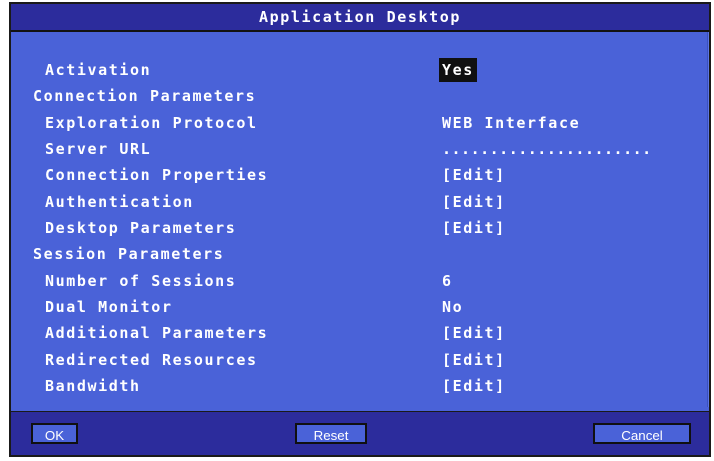 This screenshot has height=461, width=714. Describe the element at coordinates (474, 202) in the screenshot. I see `authentication-edit: [Edit]` at that location.